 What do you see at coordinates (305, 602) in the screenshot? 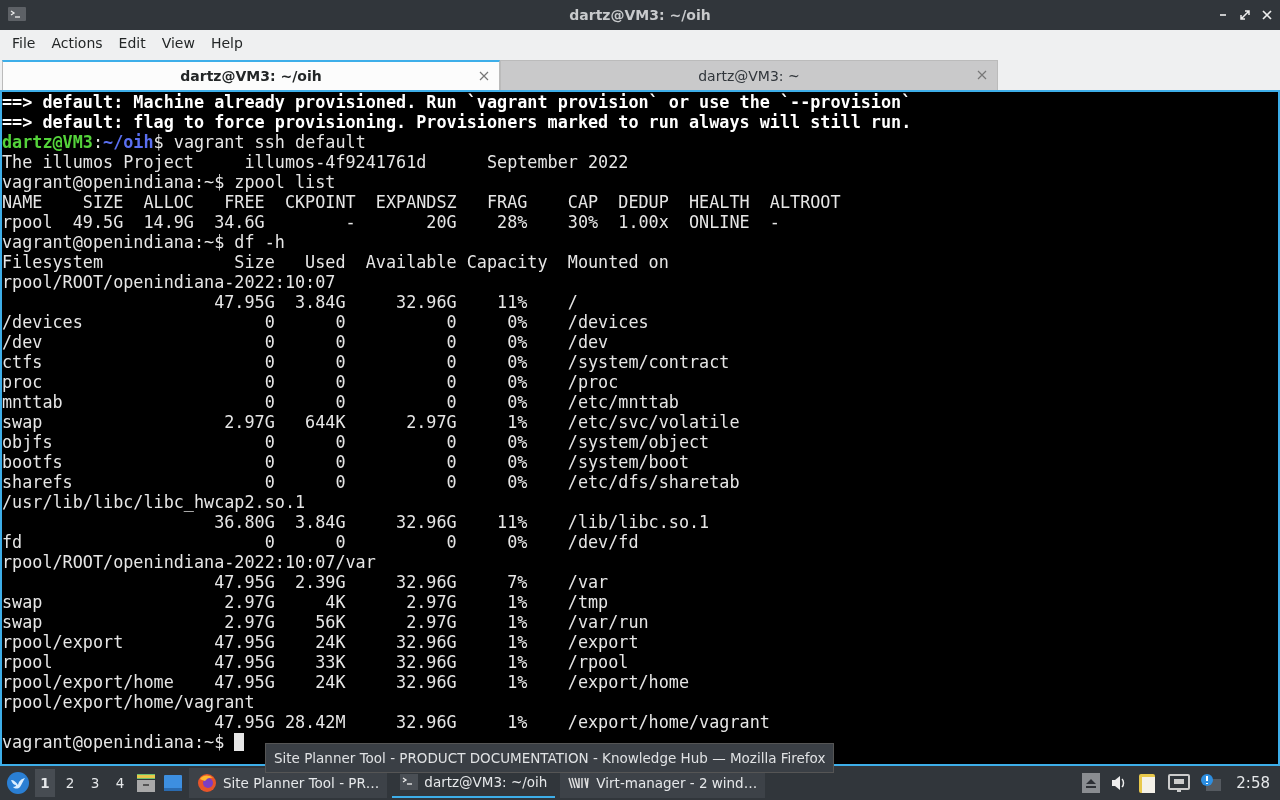
I see `terminal-line: swap 2.97G 4K 2.97G 1% /tmp` at bounding box center [305, 602].